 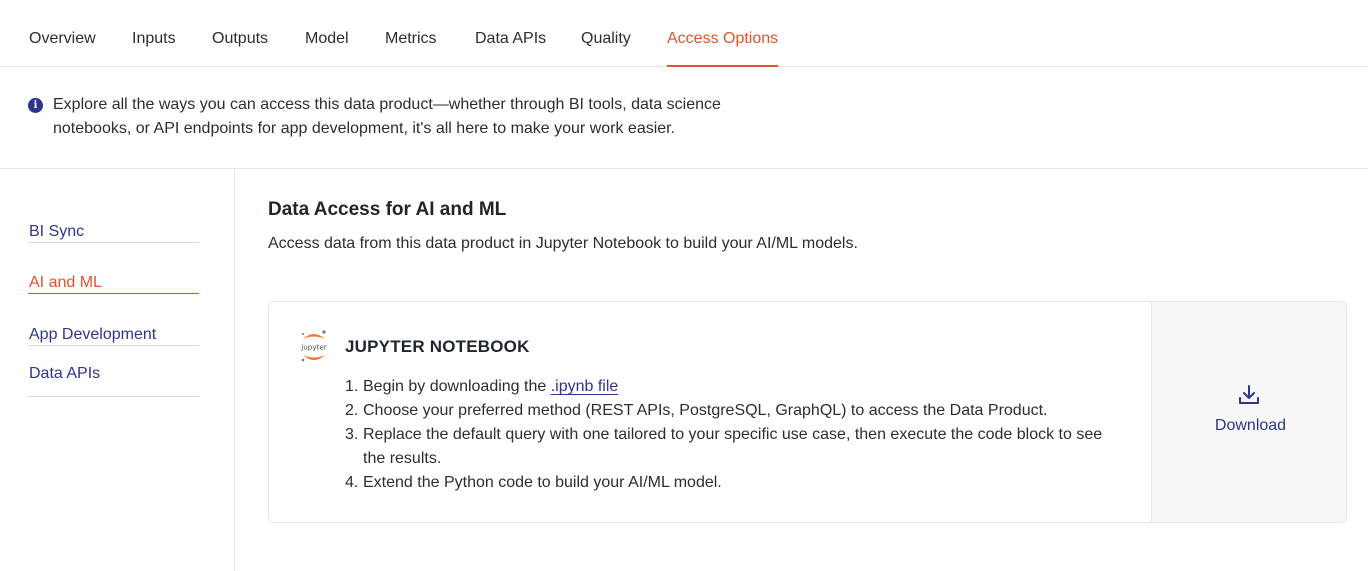 I want to click on tab-model: Model, so click(x=327, y=33).